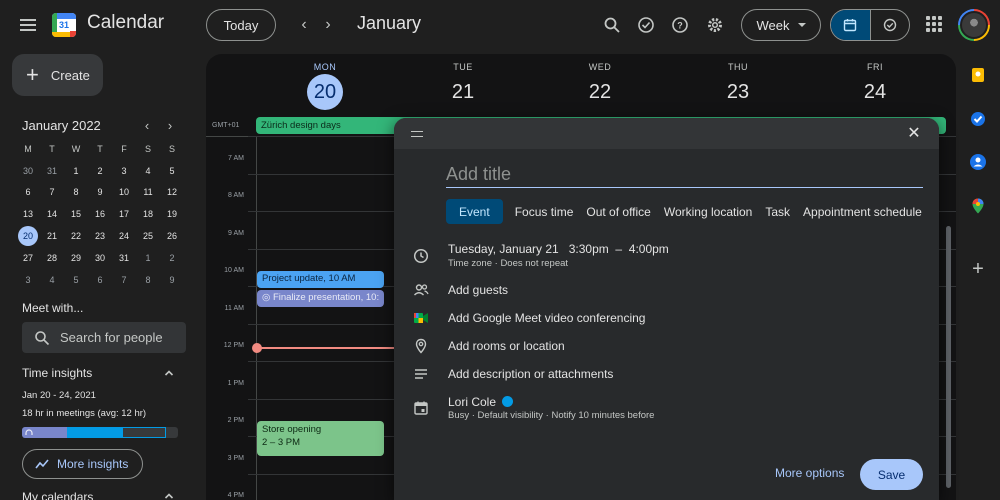  I want to click on scrollbar, so click(948, 357).